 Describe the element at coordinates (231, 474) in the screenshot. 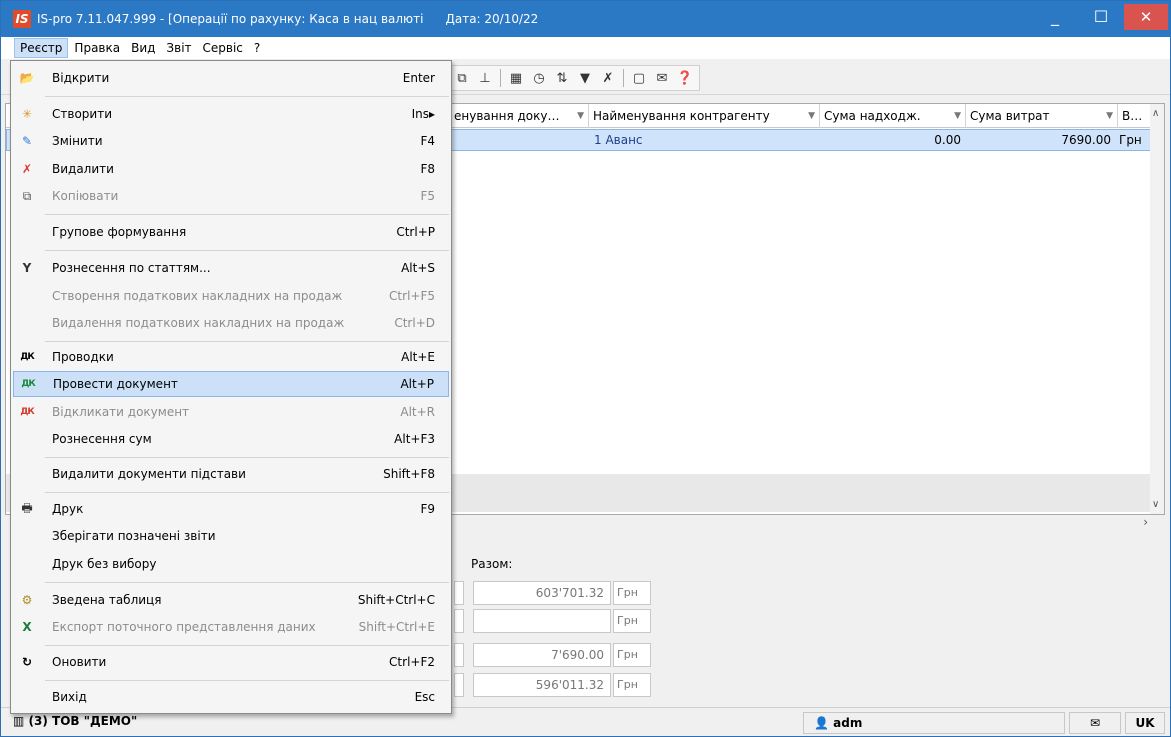

I see `menu-item-delete-base-docs: Видалити документи підстави Shift+F8` at that location.